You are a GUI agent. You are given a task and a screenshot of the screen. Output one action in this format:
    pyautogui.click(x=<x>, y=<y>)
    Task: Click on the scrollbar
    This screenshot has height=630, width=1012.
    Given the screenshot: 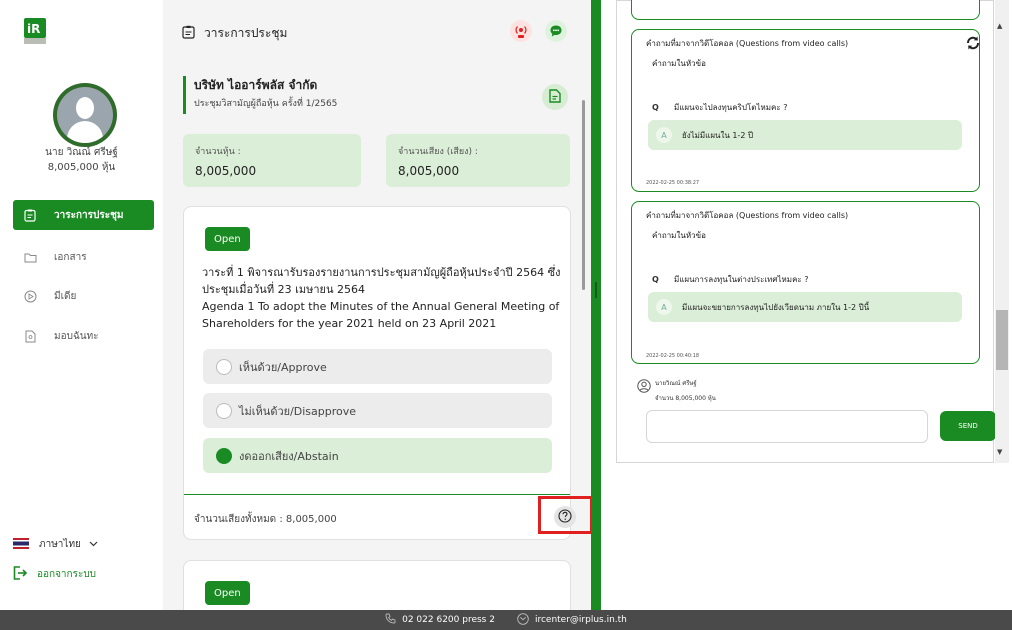 What is the action you would take?
    pyautogui.click(x=583, y=195)
    